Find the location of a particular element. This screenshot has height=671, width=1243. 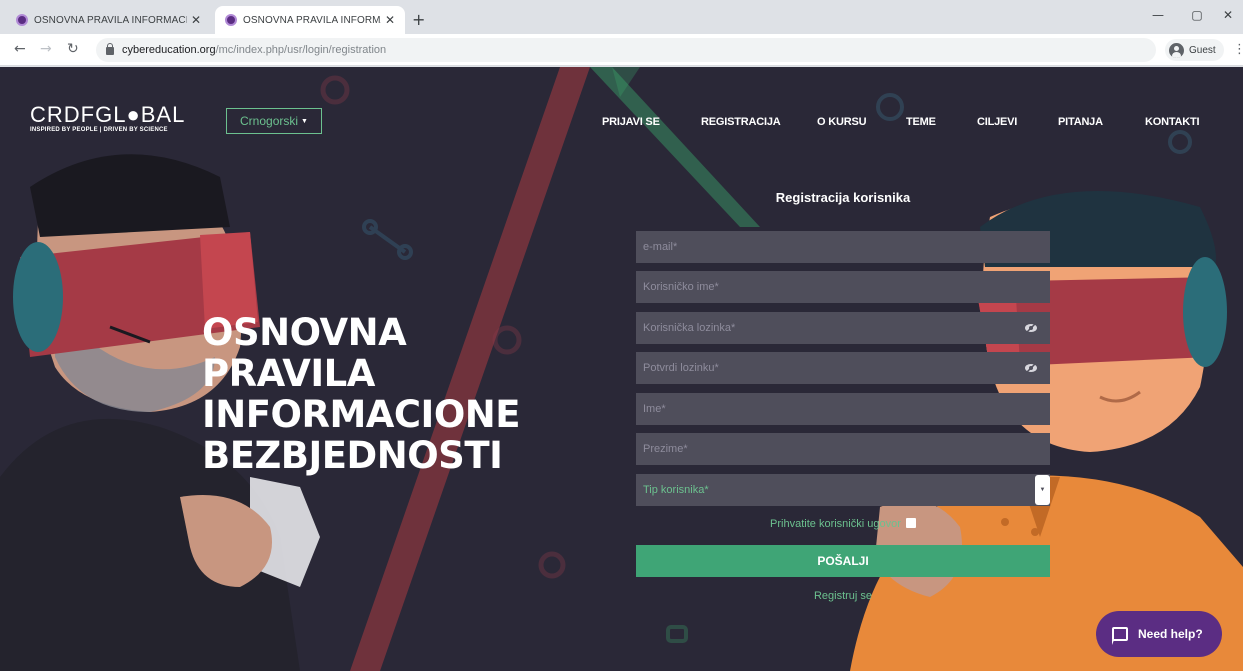

last-name-input is located at coordinates (846, 449).